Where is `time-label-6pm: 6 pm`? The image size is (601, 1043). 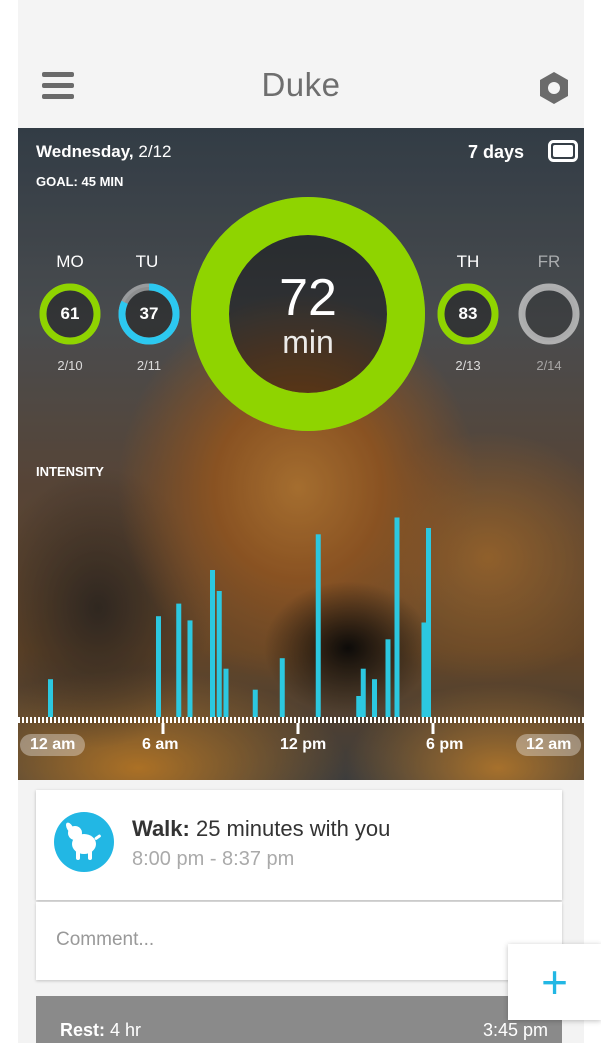 time-label-6pm: 6 pm is located at coordinates (445, 744).